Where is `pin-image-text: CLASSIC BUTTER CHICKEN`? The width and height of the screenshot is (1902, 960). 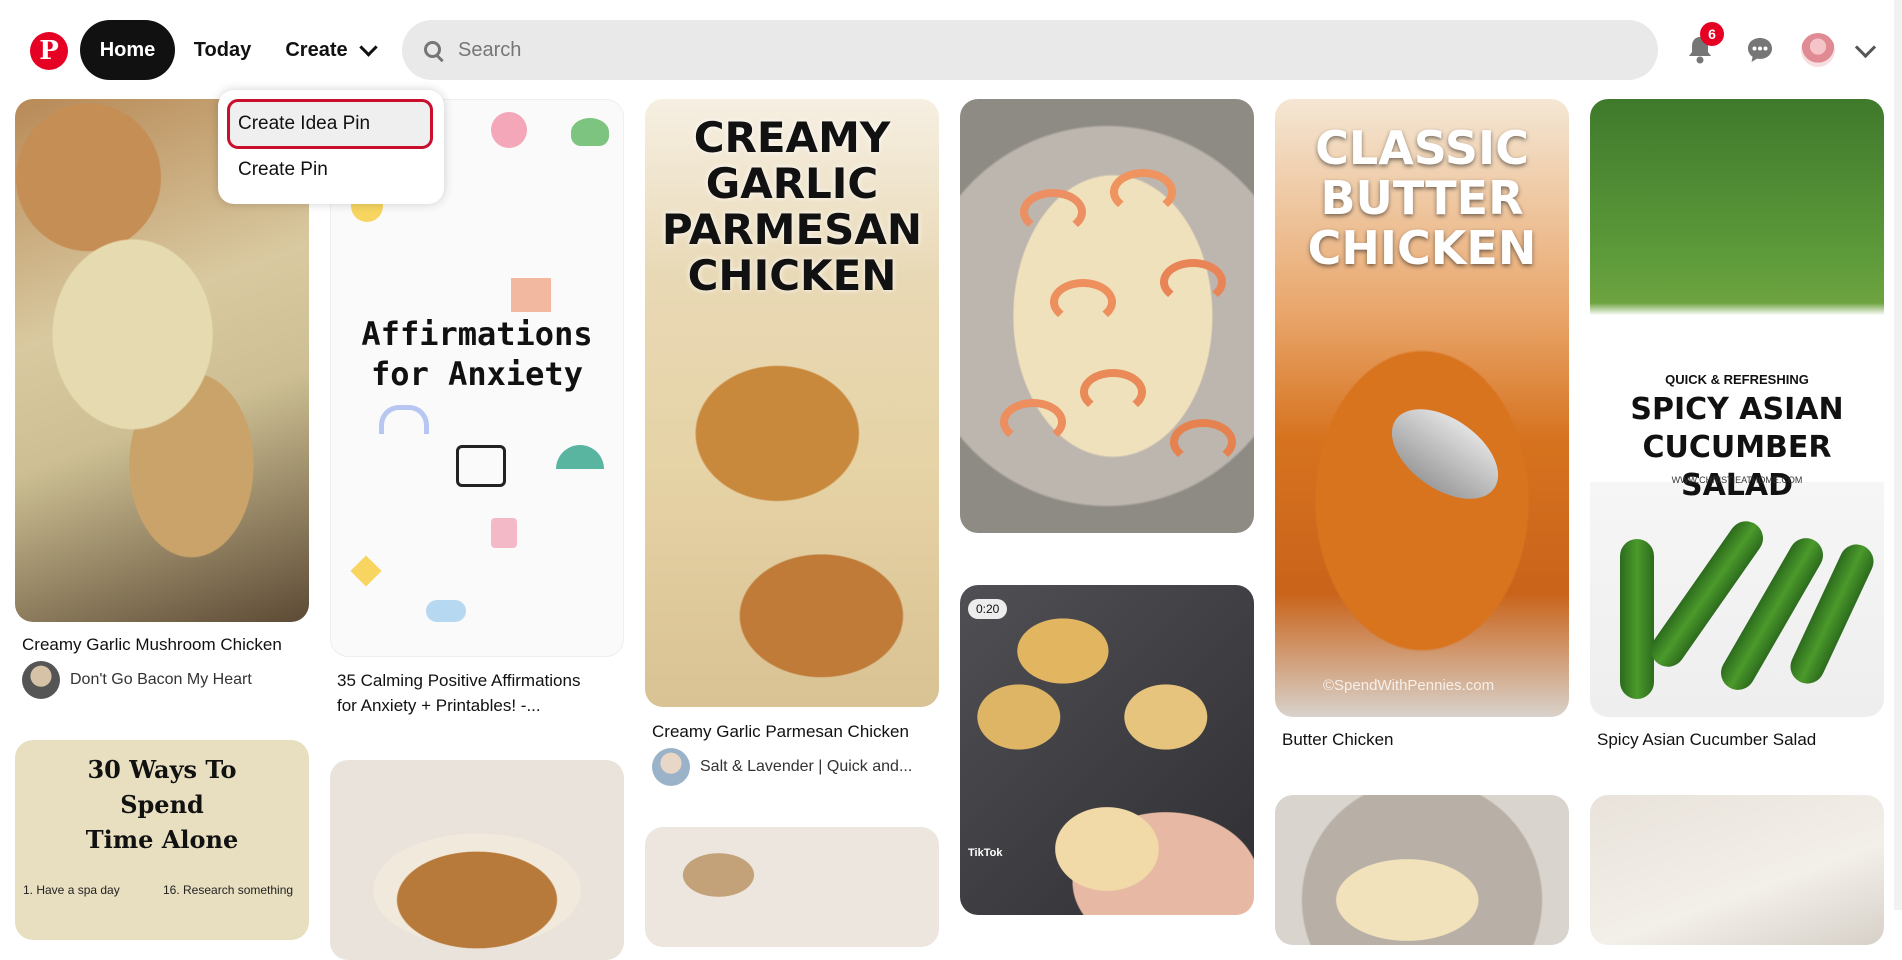
pin-image-text: CLASSIC BUTTER CHICKEN is located at coordinates (1422, 198).